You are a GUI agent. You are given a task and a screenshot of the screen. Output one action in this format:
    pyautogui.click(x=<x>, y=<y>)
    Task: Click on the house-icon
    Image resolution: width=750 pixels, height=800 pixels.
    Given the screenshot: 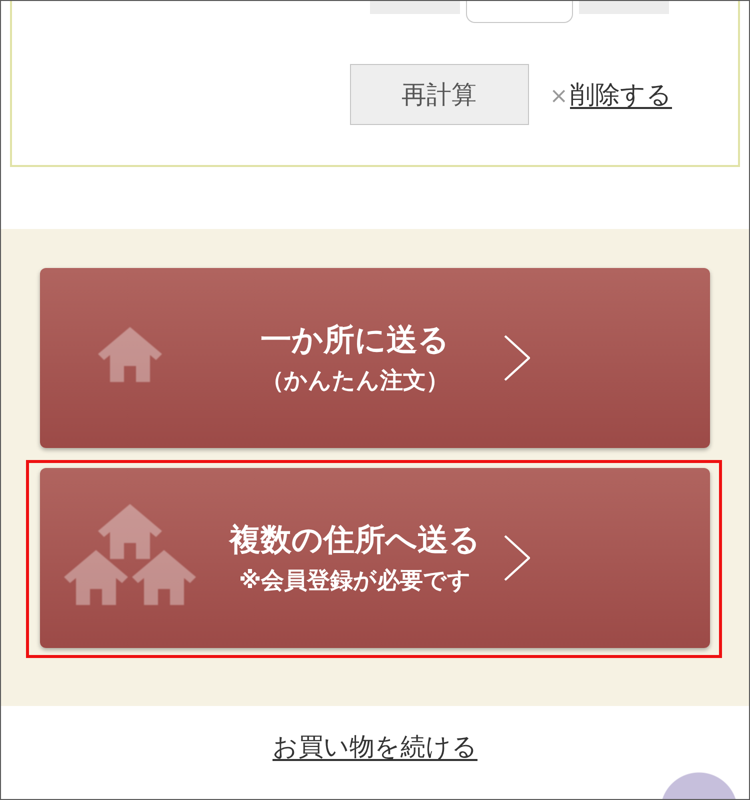 What is the action you would take?
    pyautogui.click(x=130, y=354)
    